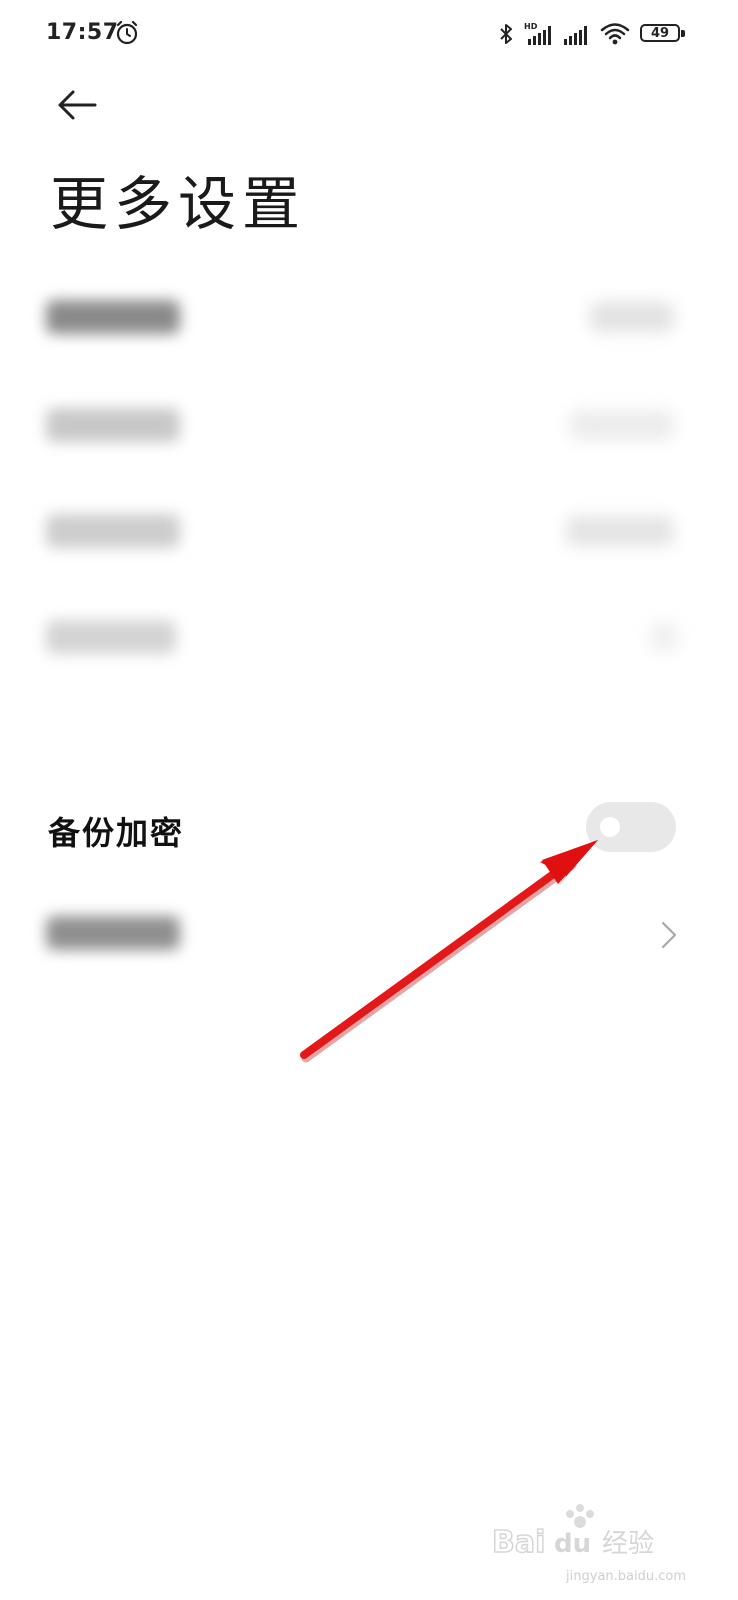 The height and width of the screenshot is (1600, 738). I want to click on svg-text: Bai, so click(518, 1542).